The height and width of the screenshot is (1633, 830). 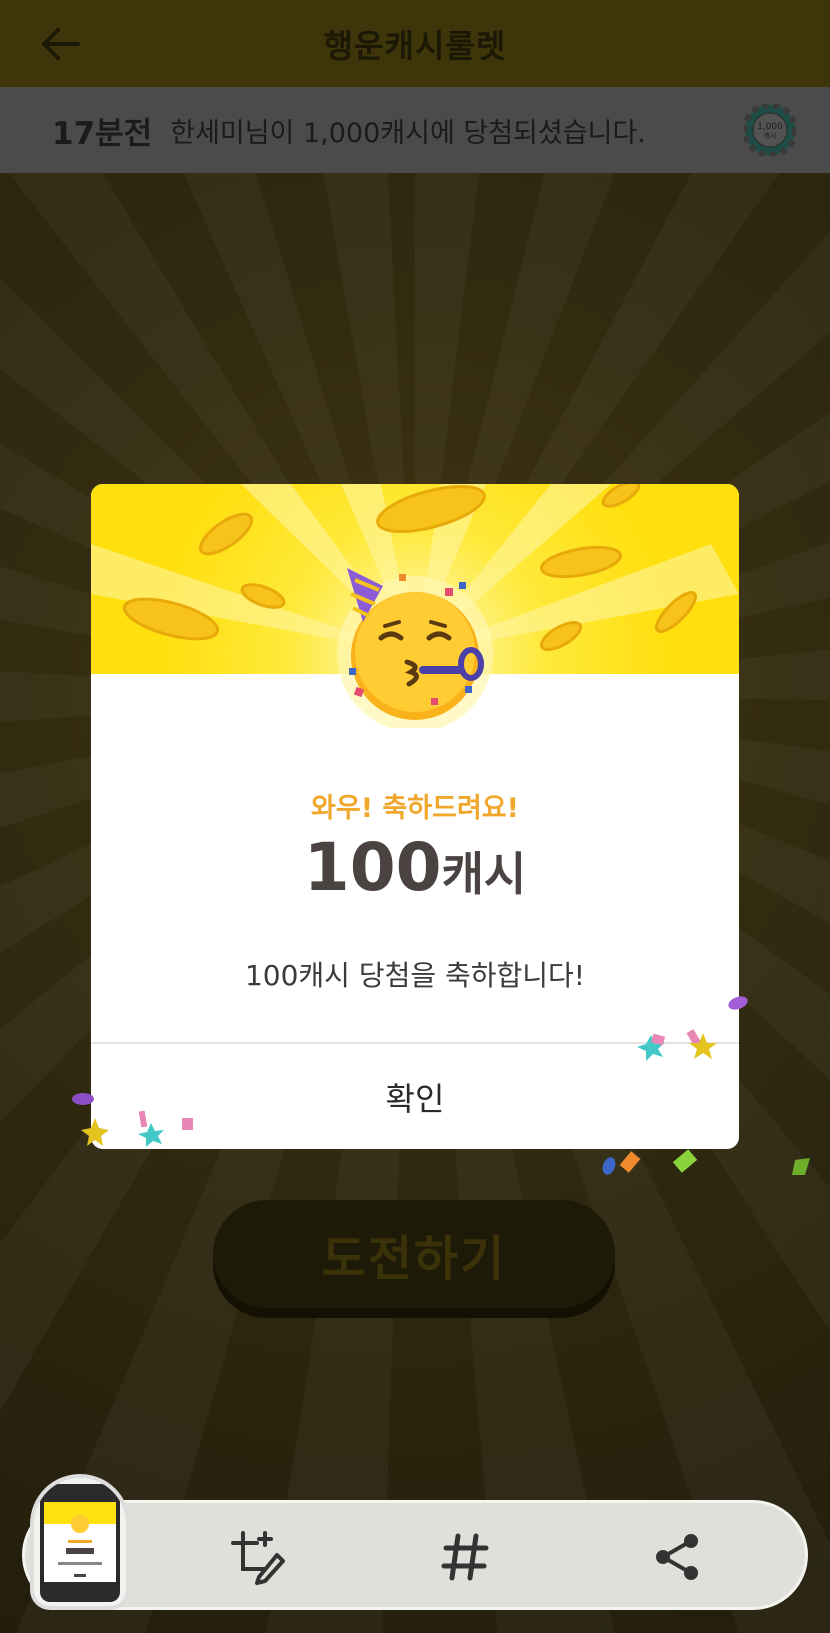 I want to click on prize-amount-number: 100, so click(x=372, y=867).